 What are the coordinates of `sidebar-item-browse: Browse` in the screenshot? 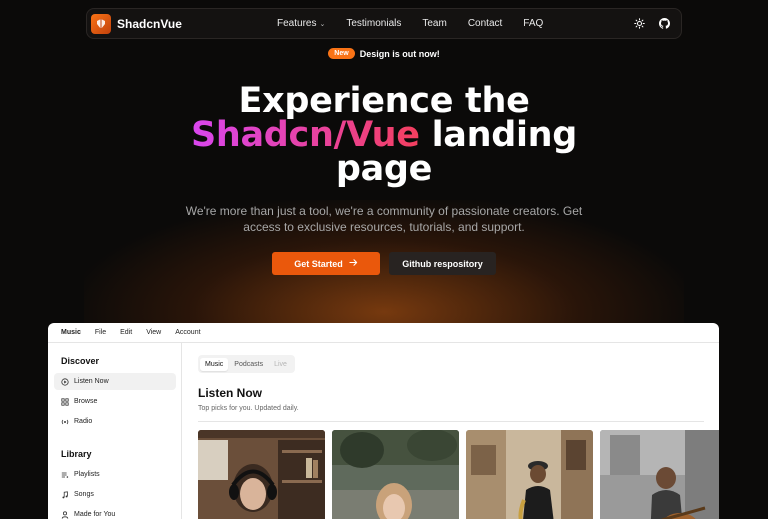 It's located at (115, 401).